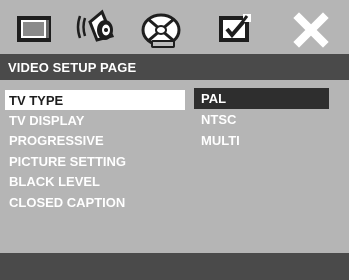 The height and width of the screenshot is (280, 349). Describe the element at coordinates (214, 98) in the screenshot. I see `option-label: PAL` at that location.